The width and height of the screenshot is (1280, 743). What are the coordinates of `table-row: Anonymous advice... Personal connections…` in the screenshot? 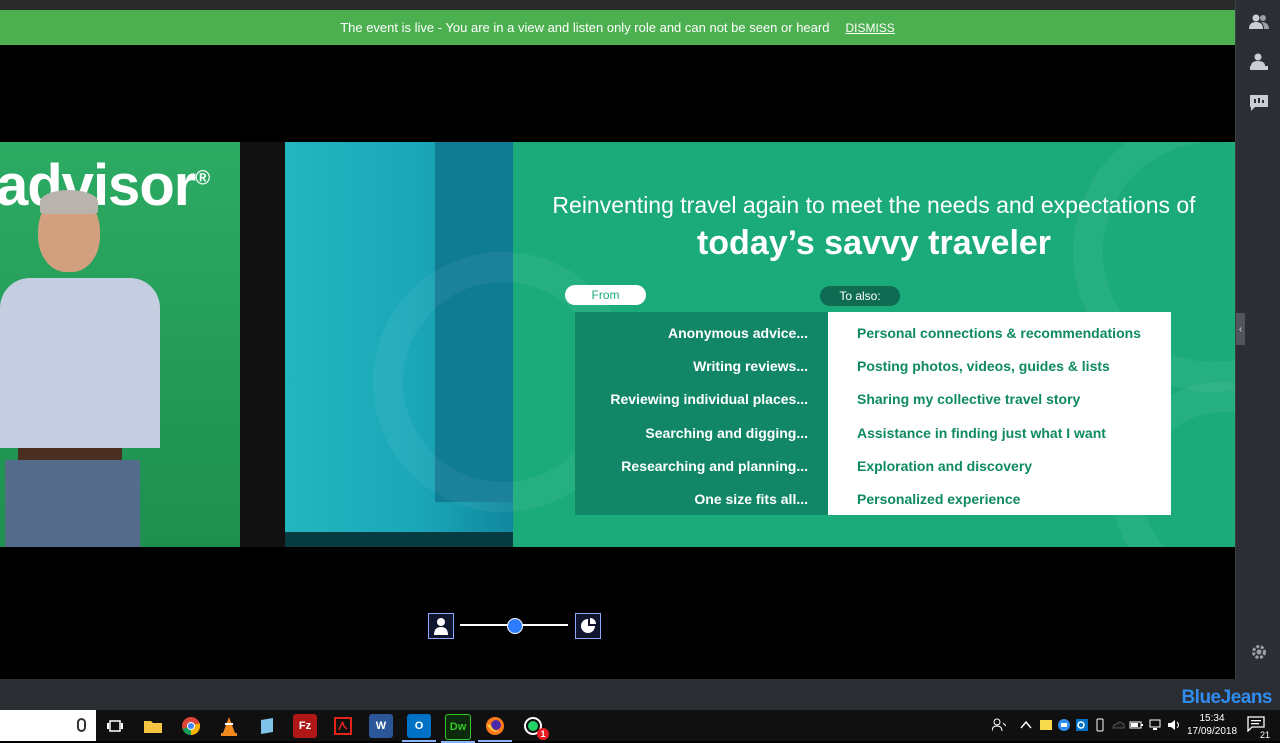 It's located at (873, 332).